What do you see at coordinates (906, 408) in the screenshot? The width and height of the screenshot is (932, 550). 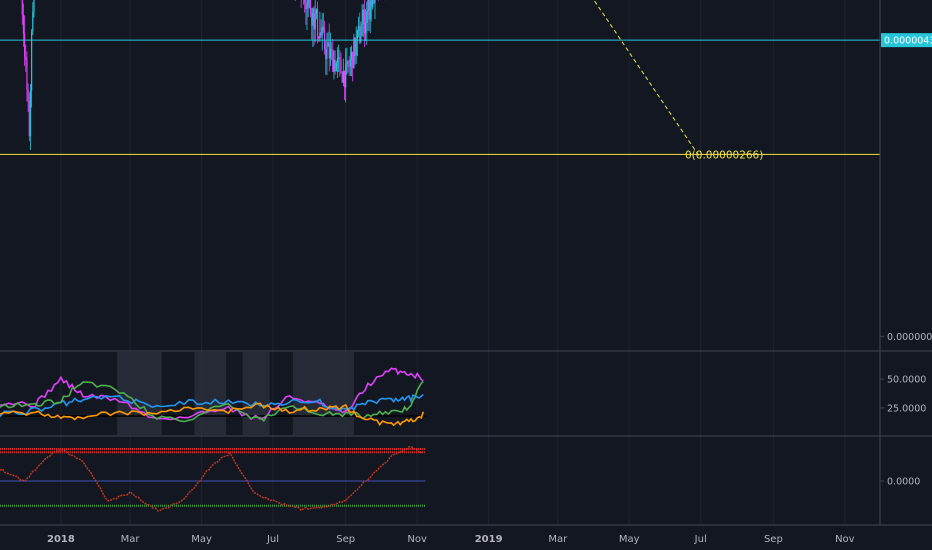 I see `y-axis-tick-label: 25.0000` at bounding box center [906, 408].